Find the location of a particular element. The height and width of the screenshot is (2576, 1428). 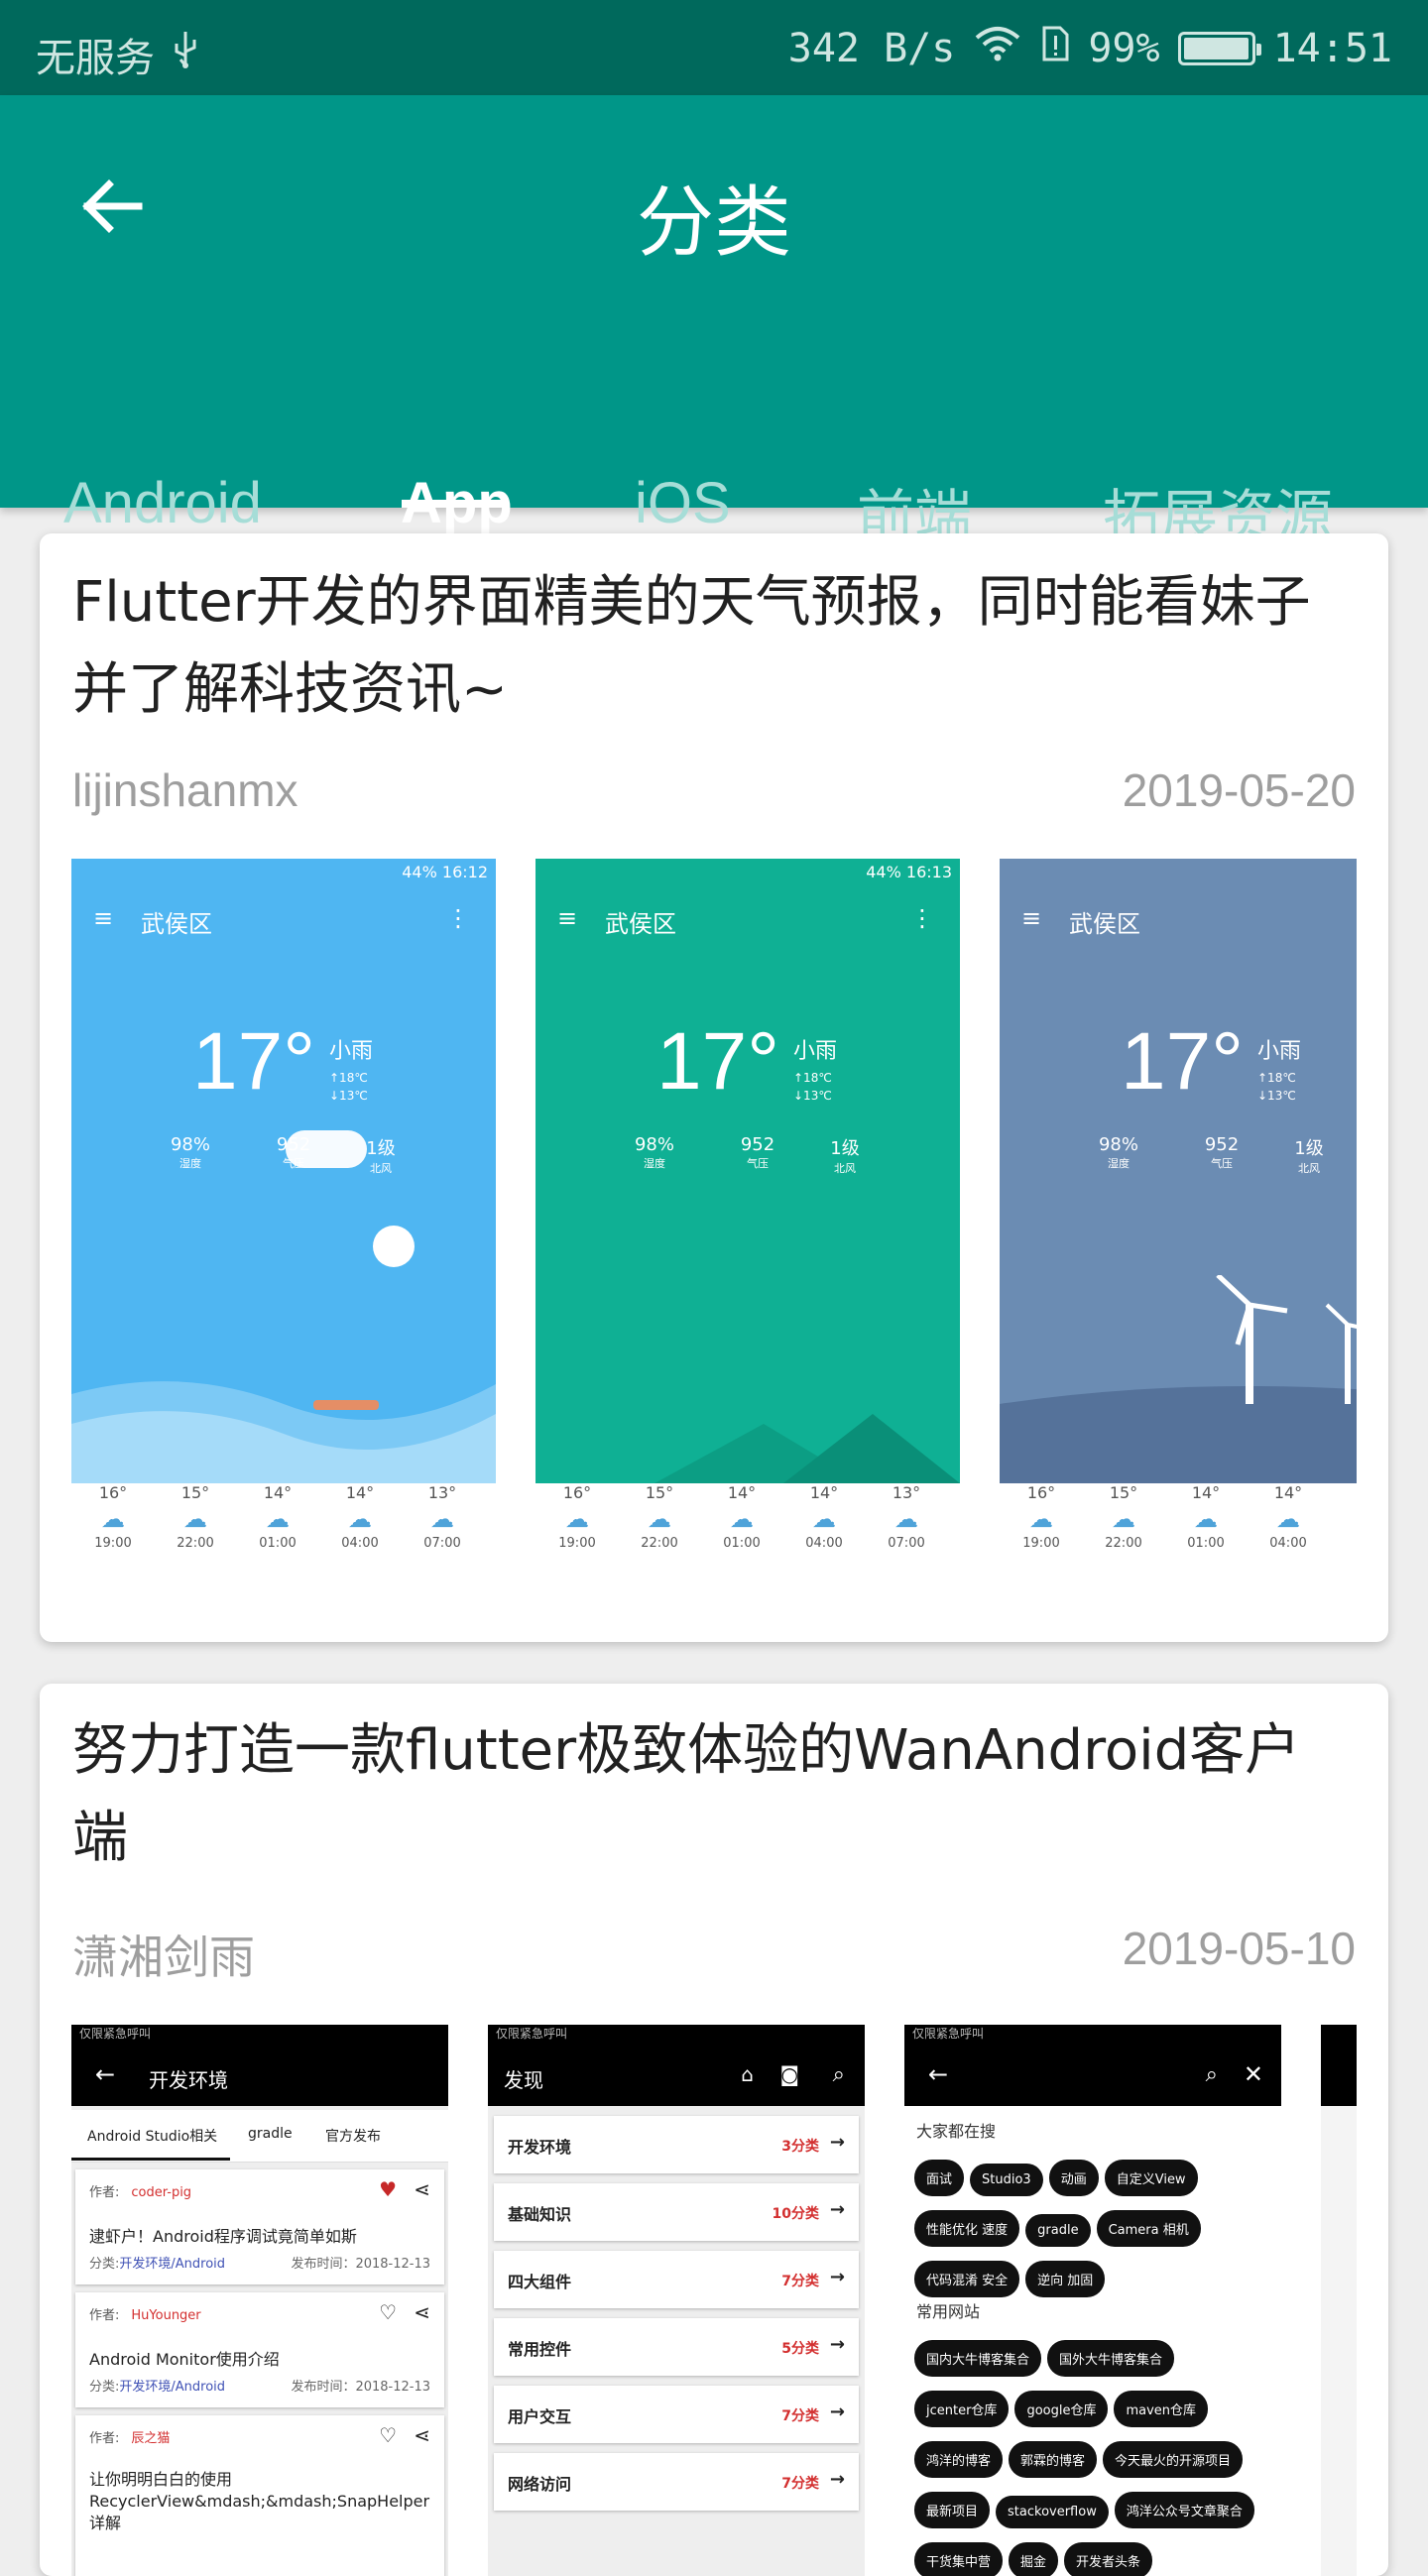

phone-app-bar: 发现 ⌕ ◙ ⌂ is located at coordinates (676, 2076).